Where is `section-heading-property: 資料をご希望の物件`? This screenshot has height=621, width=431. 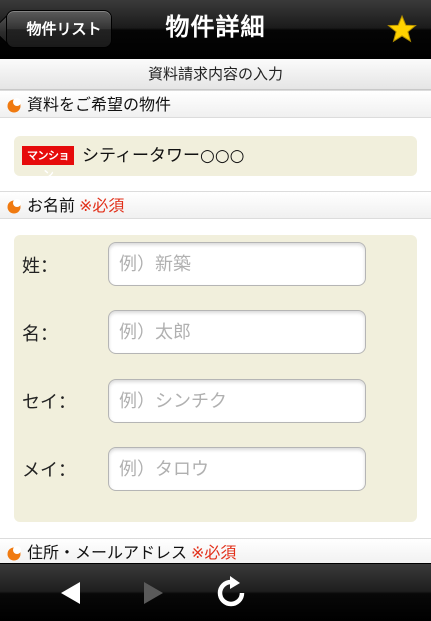
section-heading-property: 資料をご希望の物件 is located at coordinates (215, 104).